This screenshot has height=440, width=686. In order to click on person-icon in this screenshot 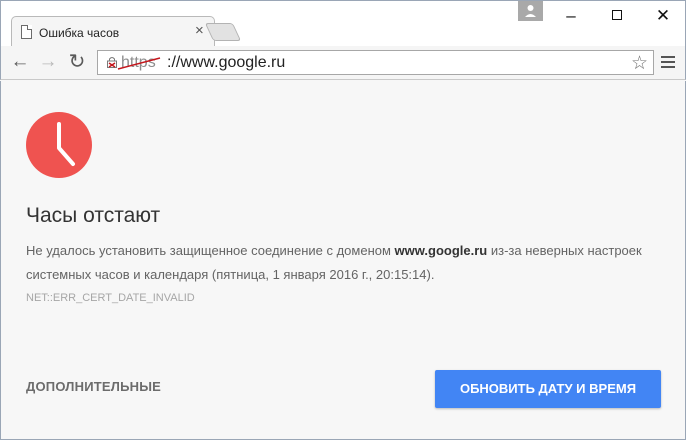, I will do `click(530, 11)`.